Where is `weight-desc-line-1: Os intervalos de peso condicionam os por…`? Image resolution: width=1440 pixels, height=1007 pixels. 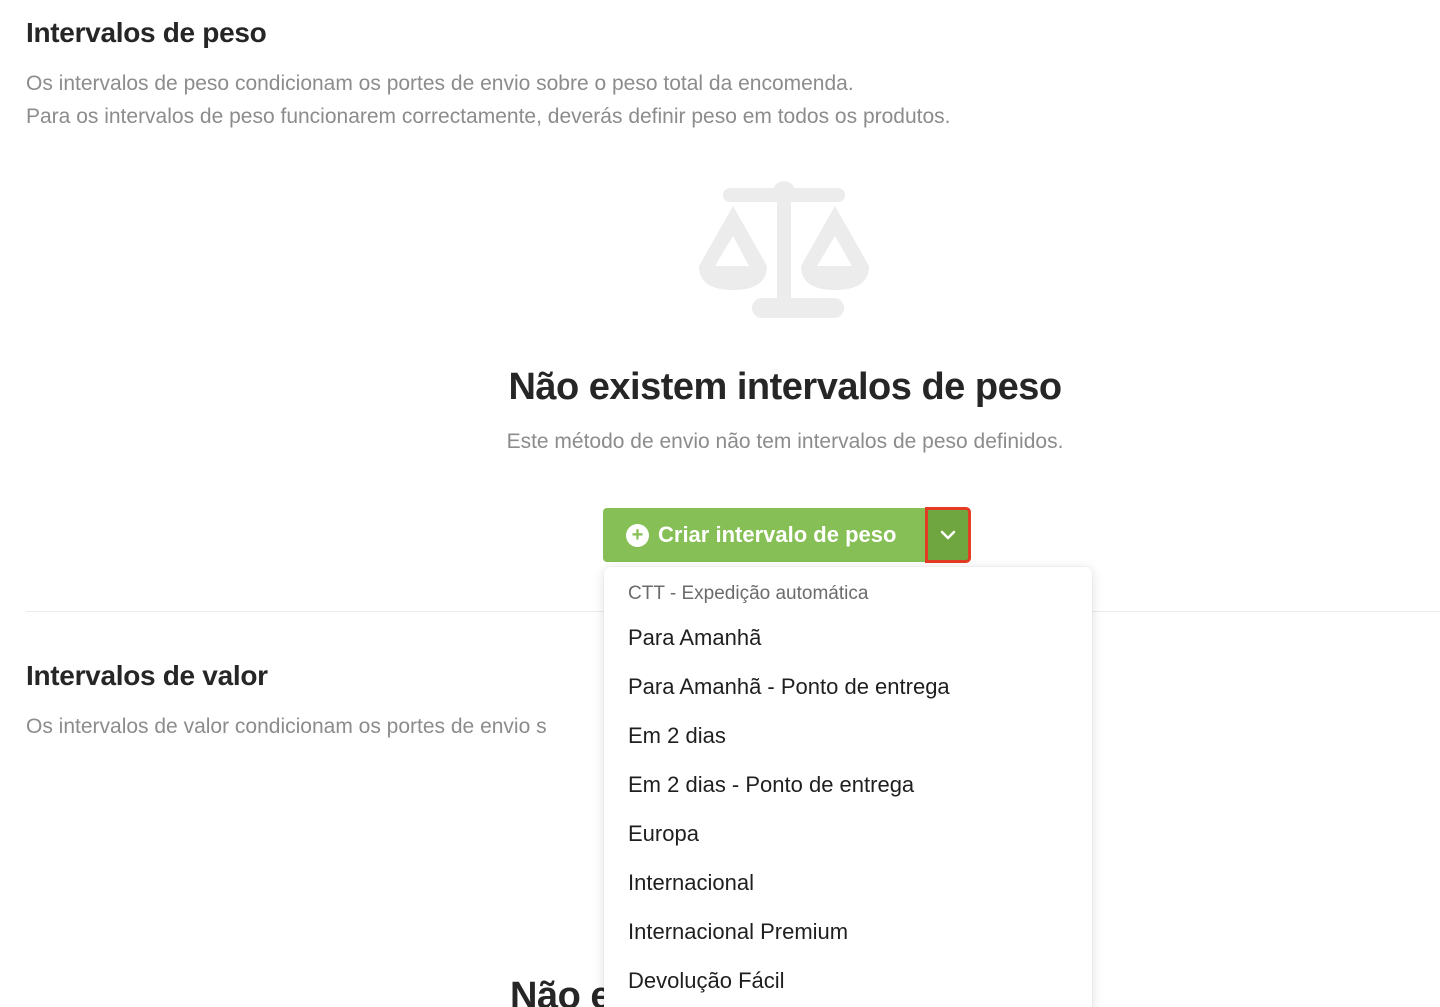 weight-desc-line-1: Os intervalos de peso condicionam os por… is located at coordinates (440, 83).